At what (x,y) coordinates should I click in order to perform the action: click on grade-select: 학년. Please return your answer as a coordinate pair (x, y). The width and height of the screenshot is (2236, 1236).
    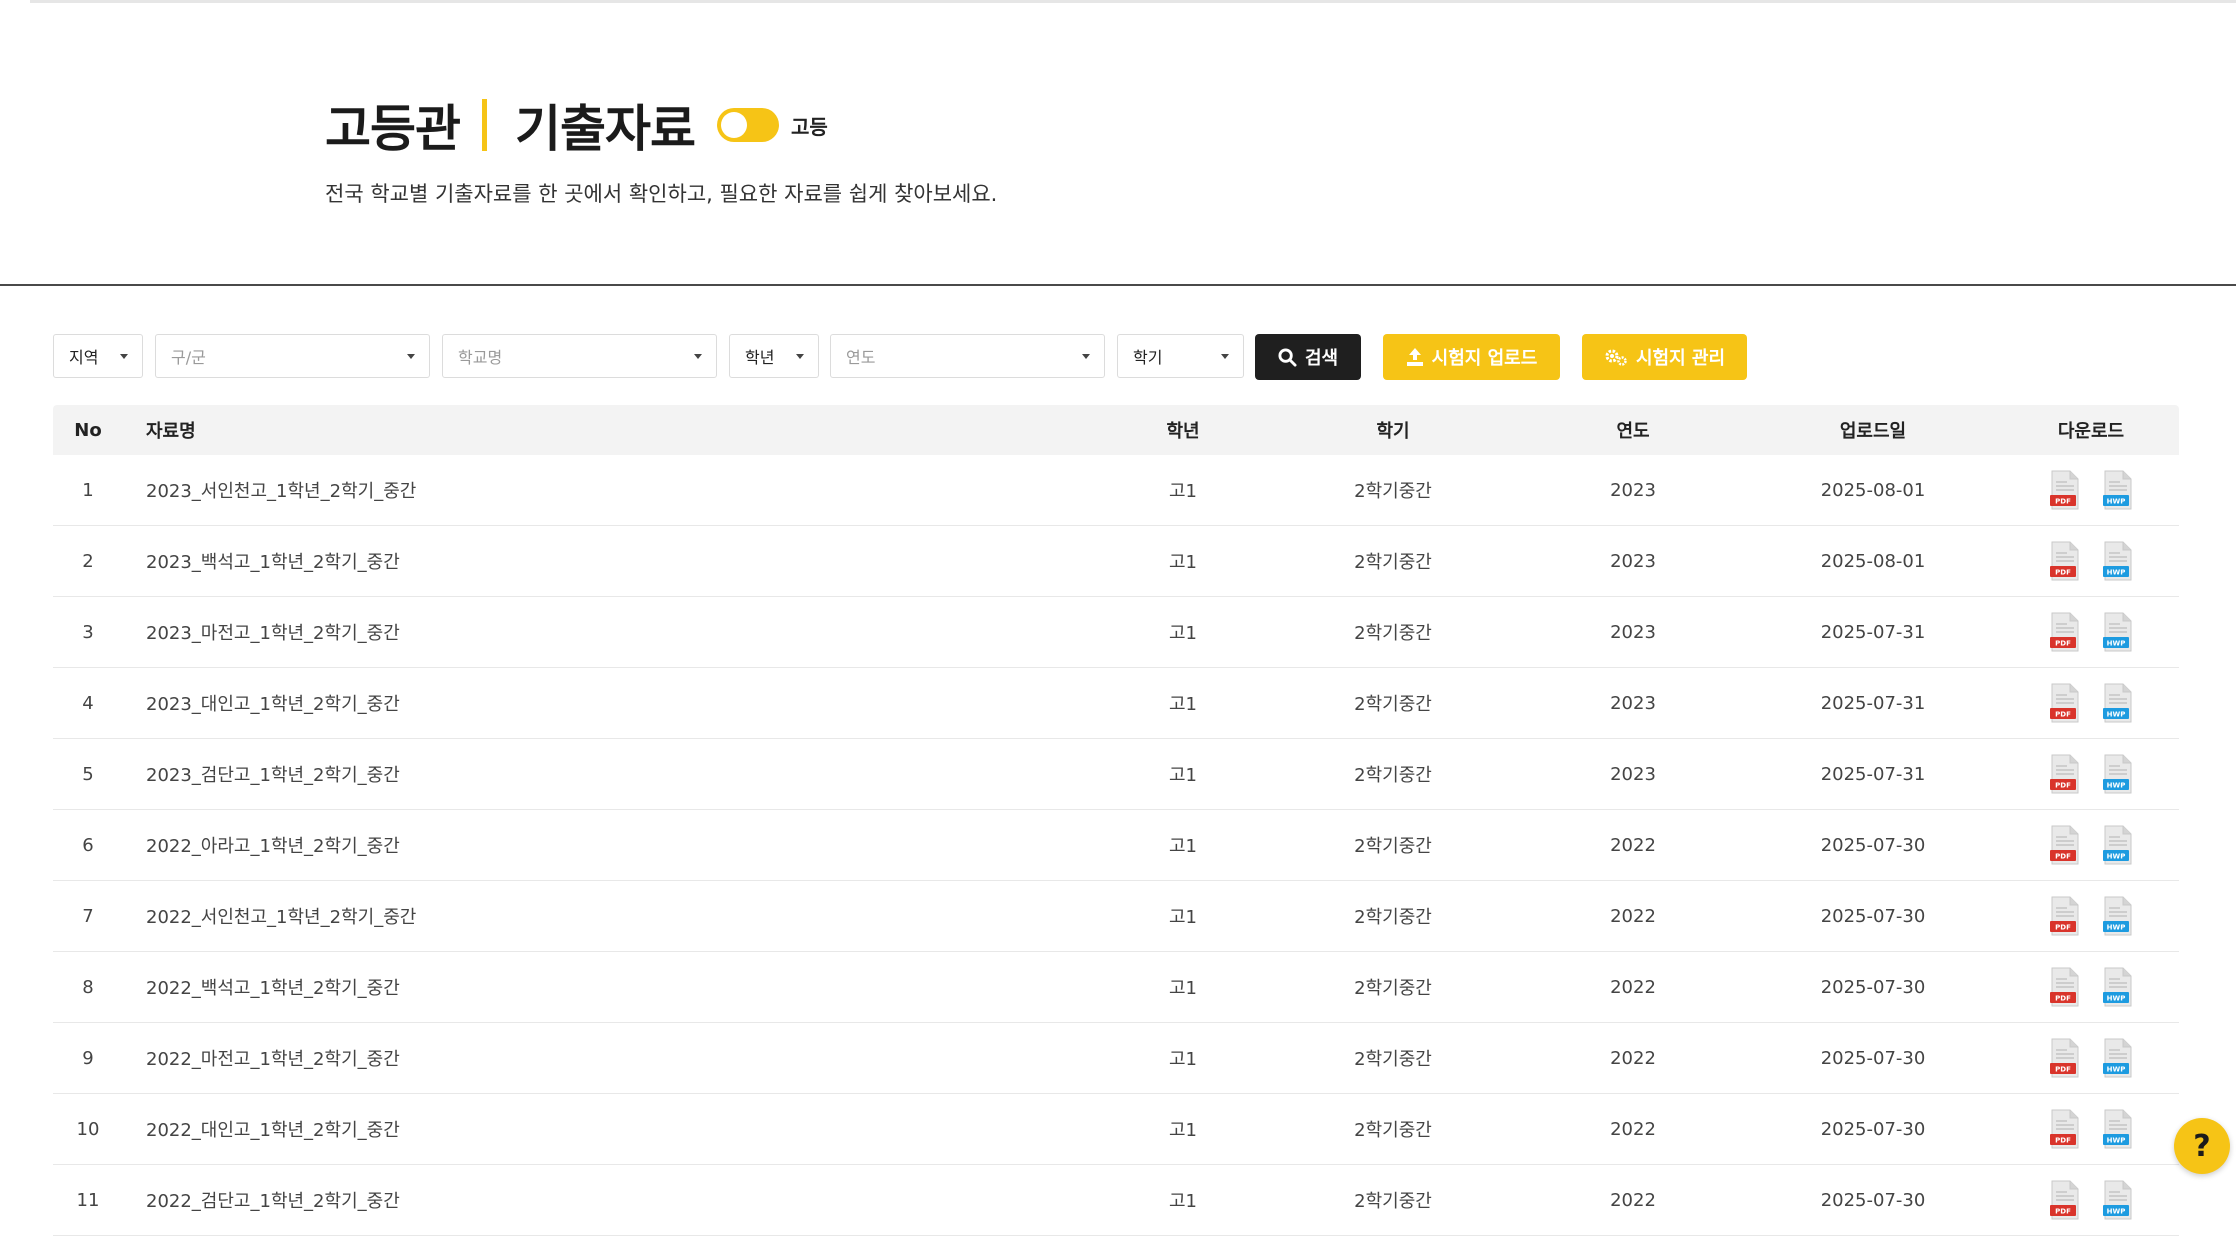
    Looking at the image, I should click on (774, 356).